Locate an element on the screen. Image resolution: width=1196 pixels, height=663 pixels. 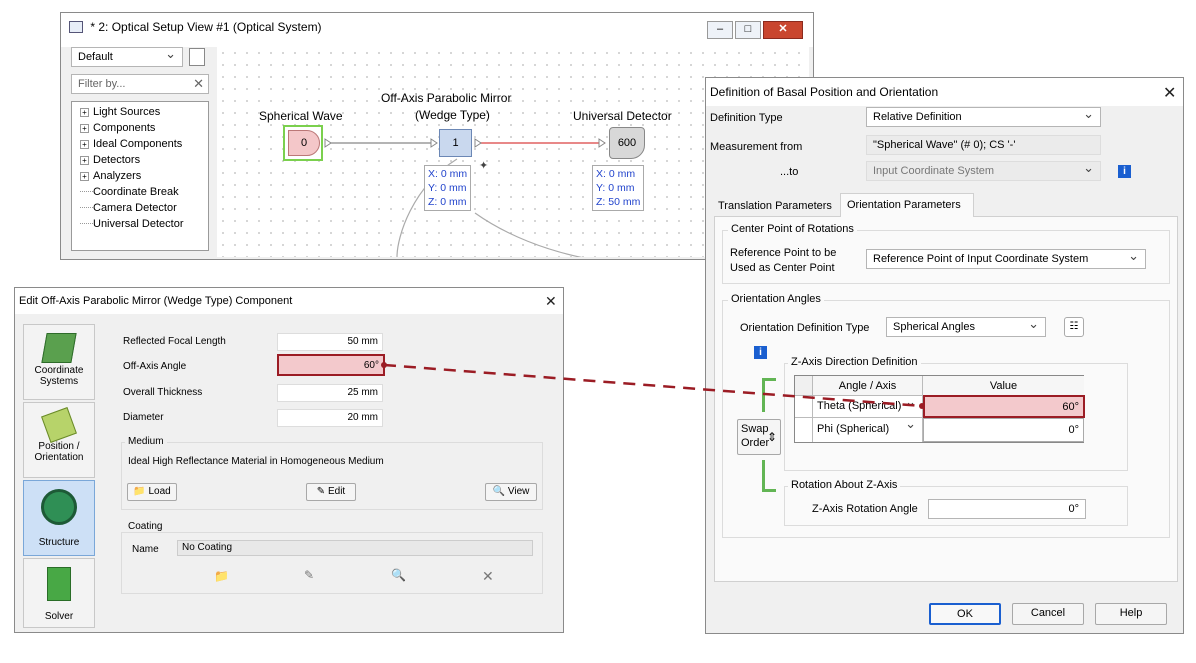
cursor-icon: ✦ is located at coordinates (484, 166).